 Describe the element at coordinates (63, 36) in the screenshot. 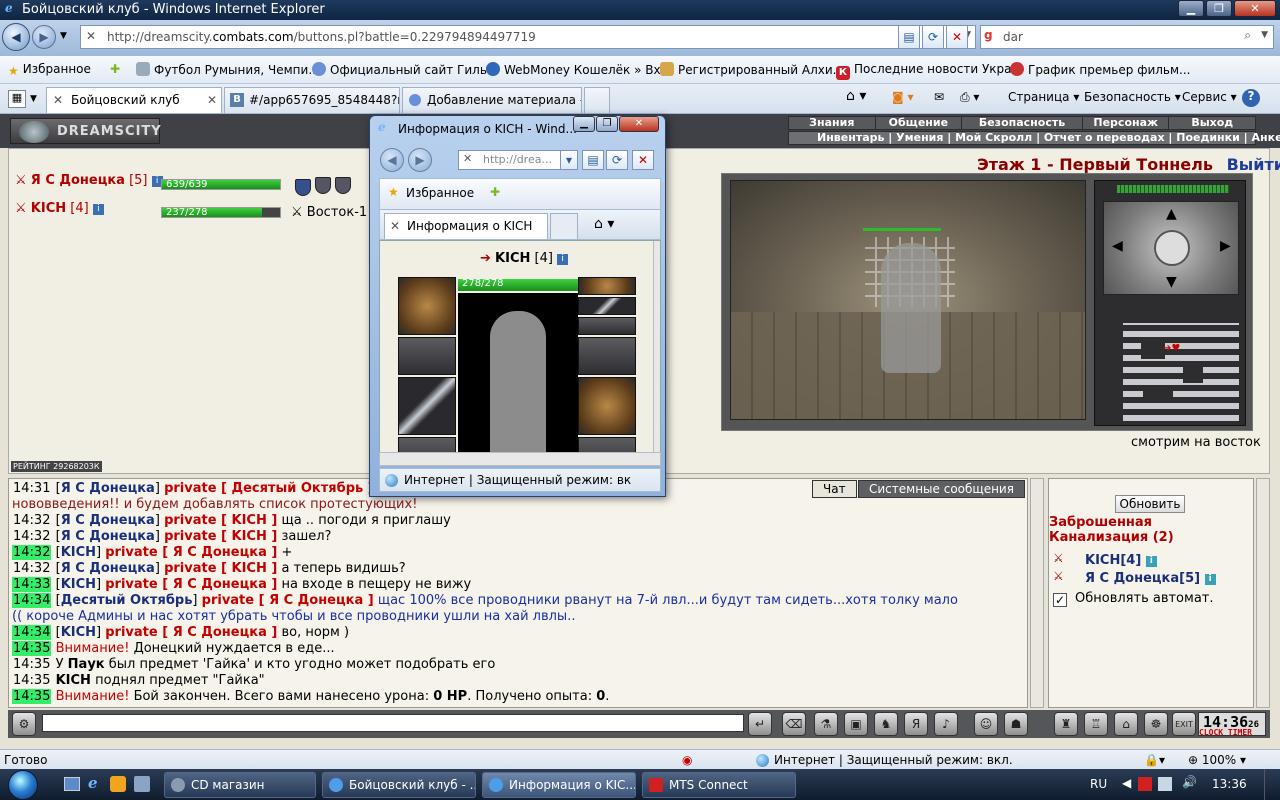

I see `history-dropdown-icon: ▼` at that location.